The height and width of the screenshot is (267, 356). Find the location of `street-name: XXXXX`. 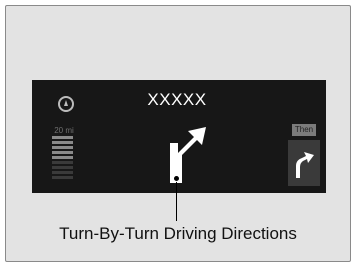

street-name: XXXXX is located at coordinates (177, 99).